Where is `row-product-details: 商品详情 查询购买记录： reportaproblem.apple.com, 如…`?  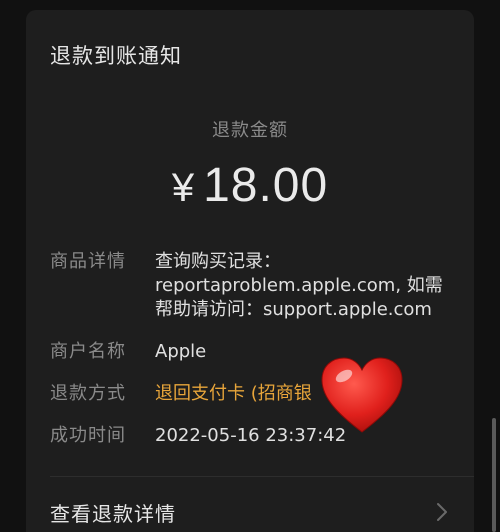
row-product-details: 商品详情 查询购买记录： reportaproblem.apple.com, 如… is located at coordinates (255, 290).